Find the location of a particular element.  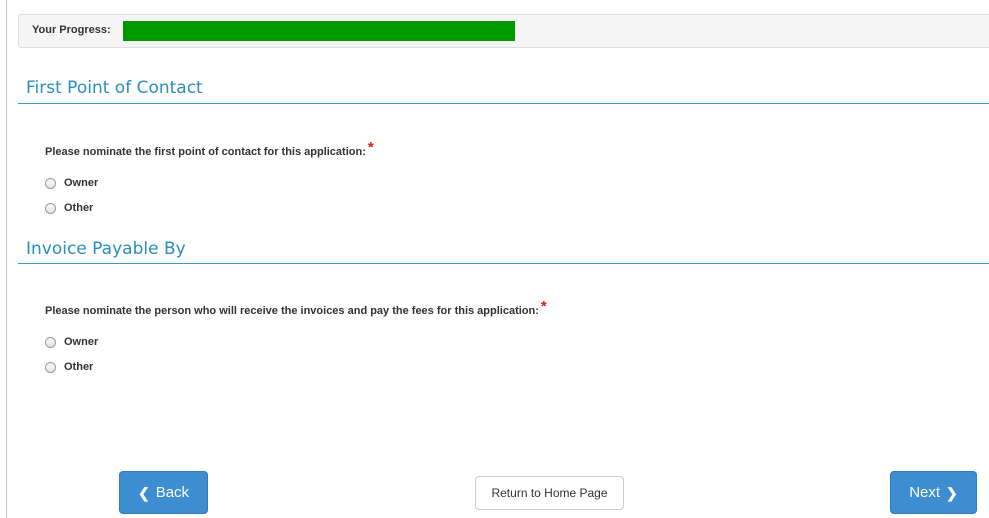

chevron-left-icon: ❮ is located at coordinates (143, 492).